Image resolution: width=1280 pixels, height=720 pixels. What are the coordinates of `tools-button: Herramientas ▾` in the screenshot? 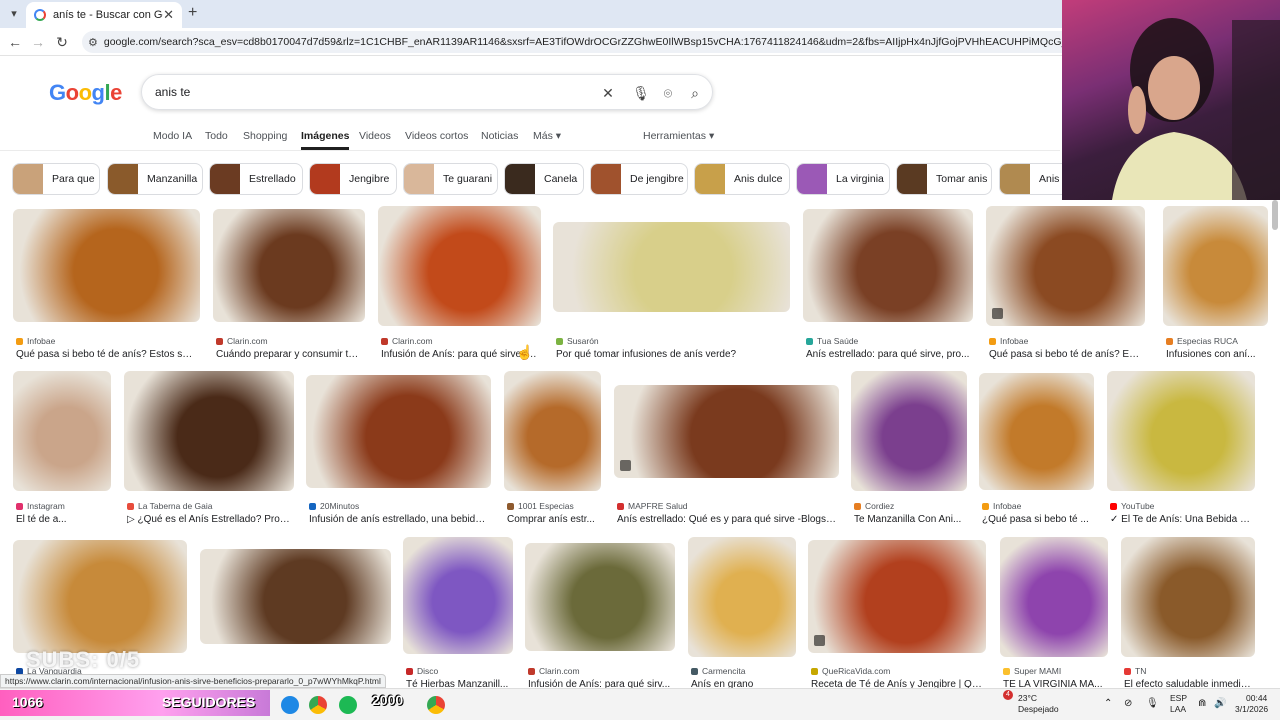 It's located at (678, 136).